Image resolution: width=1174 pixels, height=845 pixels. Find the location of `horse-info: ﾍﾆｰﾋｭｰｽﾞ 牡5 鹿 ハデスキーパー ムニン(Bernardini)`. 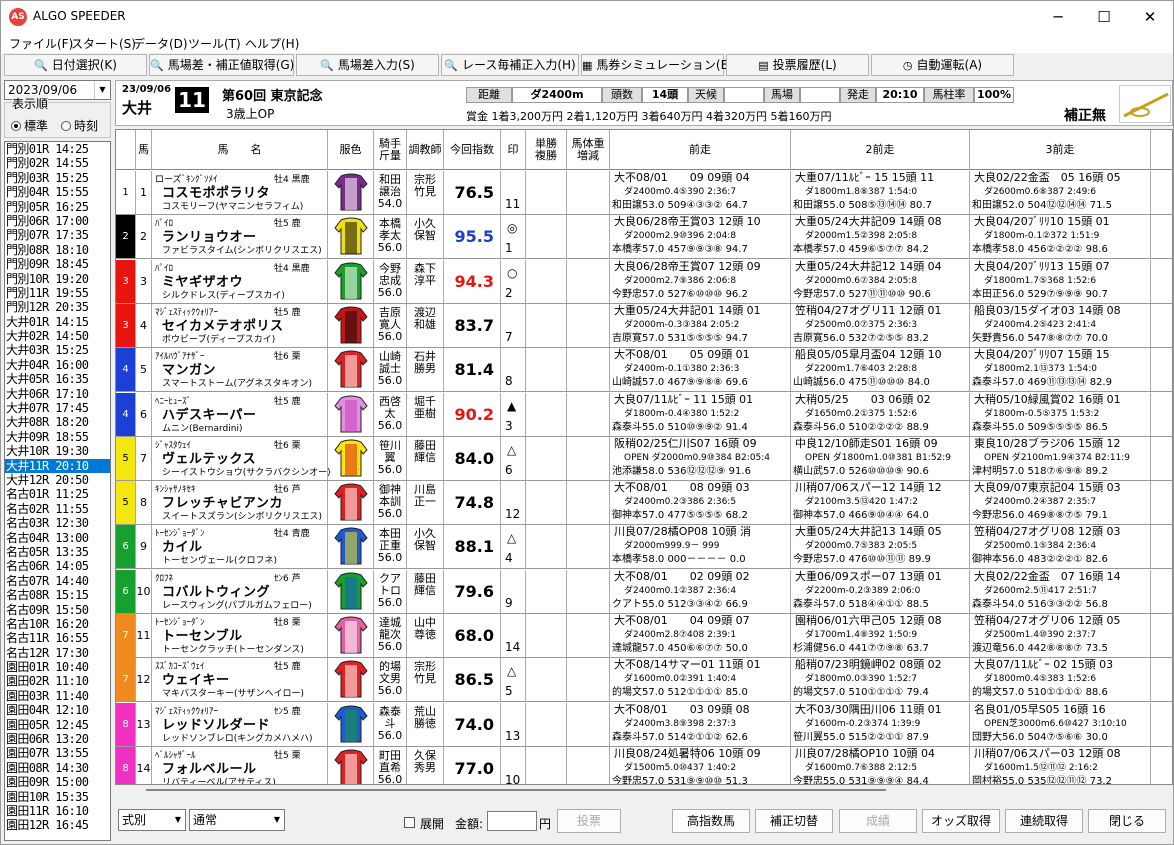

horse-info: ﾍﾆｰﾋｭｰｽﾞ 牡5 鹿 ハデスキーパー ムニン(Bernardini) is located at coordinates (240, 414).